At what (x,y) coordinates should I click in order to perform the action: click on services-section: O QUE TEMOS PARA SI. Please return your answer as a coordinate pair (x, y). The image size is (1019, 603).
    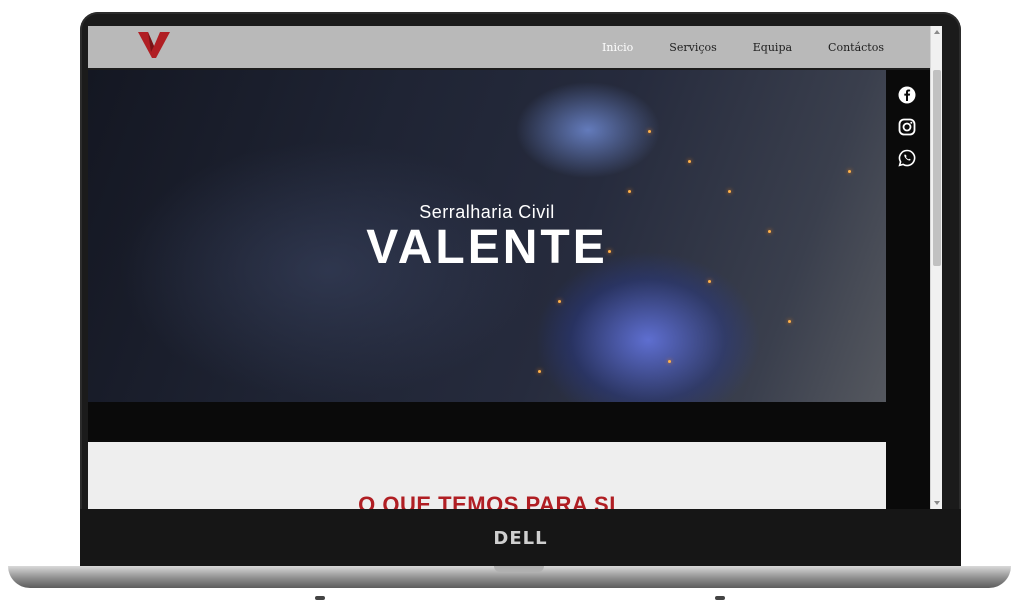
    Looking at the image, I should click on (487, 475).